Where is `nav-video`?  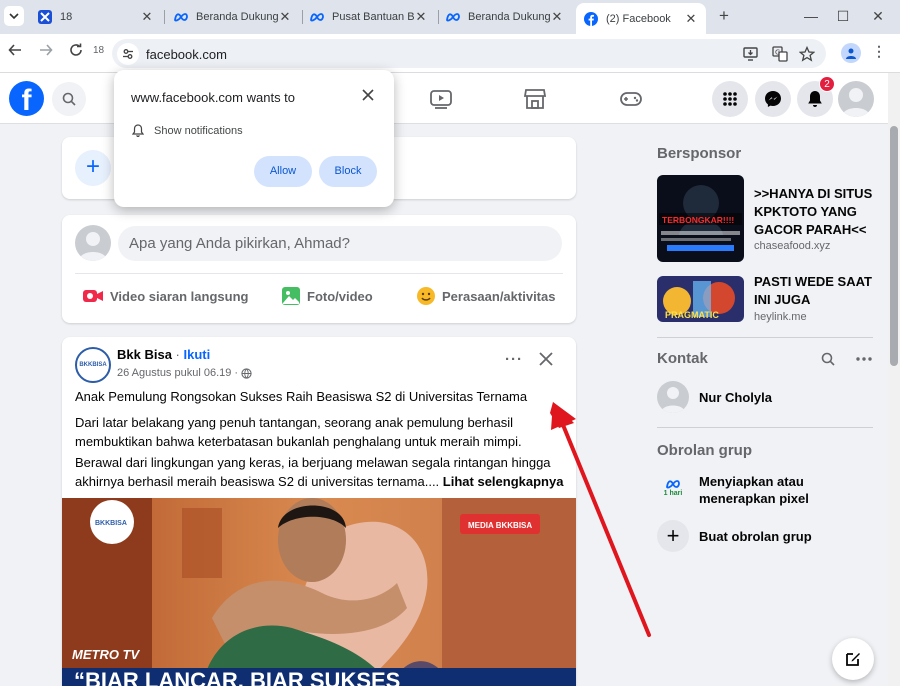 nav-video is located at coordinates (441, 99).